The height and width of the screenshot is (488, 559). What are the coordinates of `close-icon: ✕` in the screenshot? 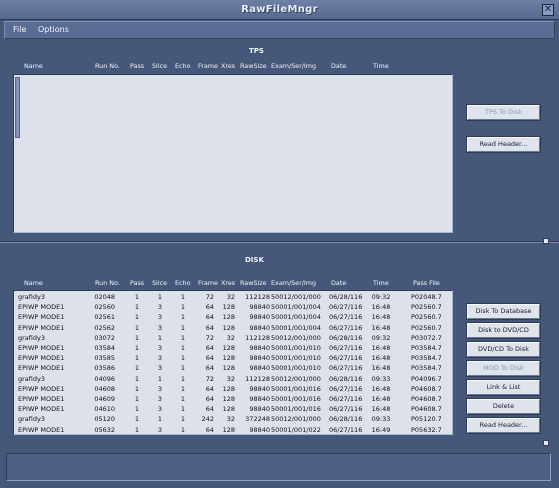 It's located at (548, 10).